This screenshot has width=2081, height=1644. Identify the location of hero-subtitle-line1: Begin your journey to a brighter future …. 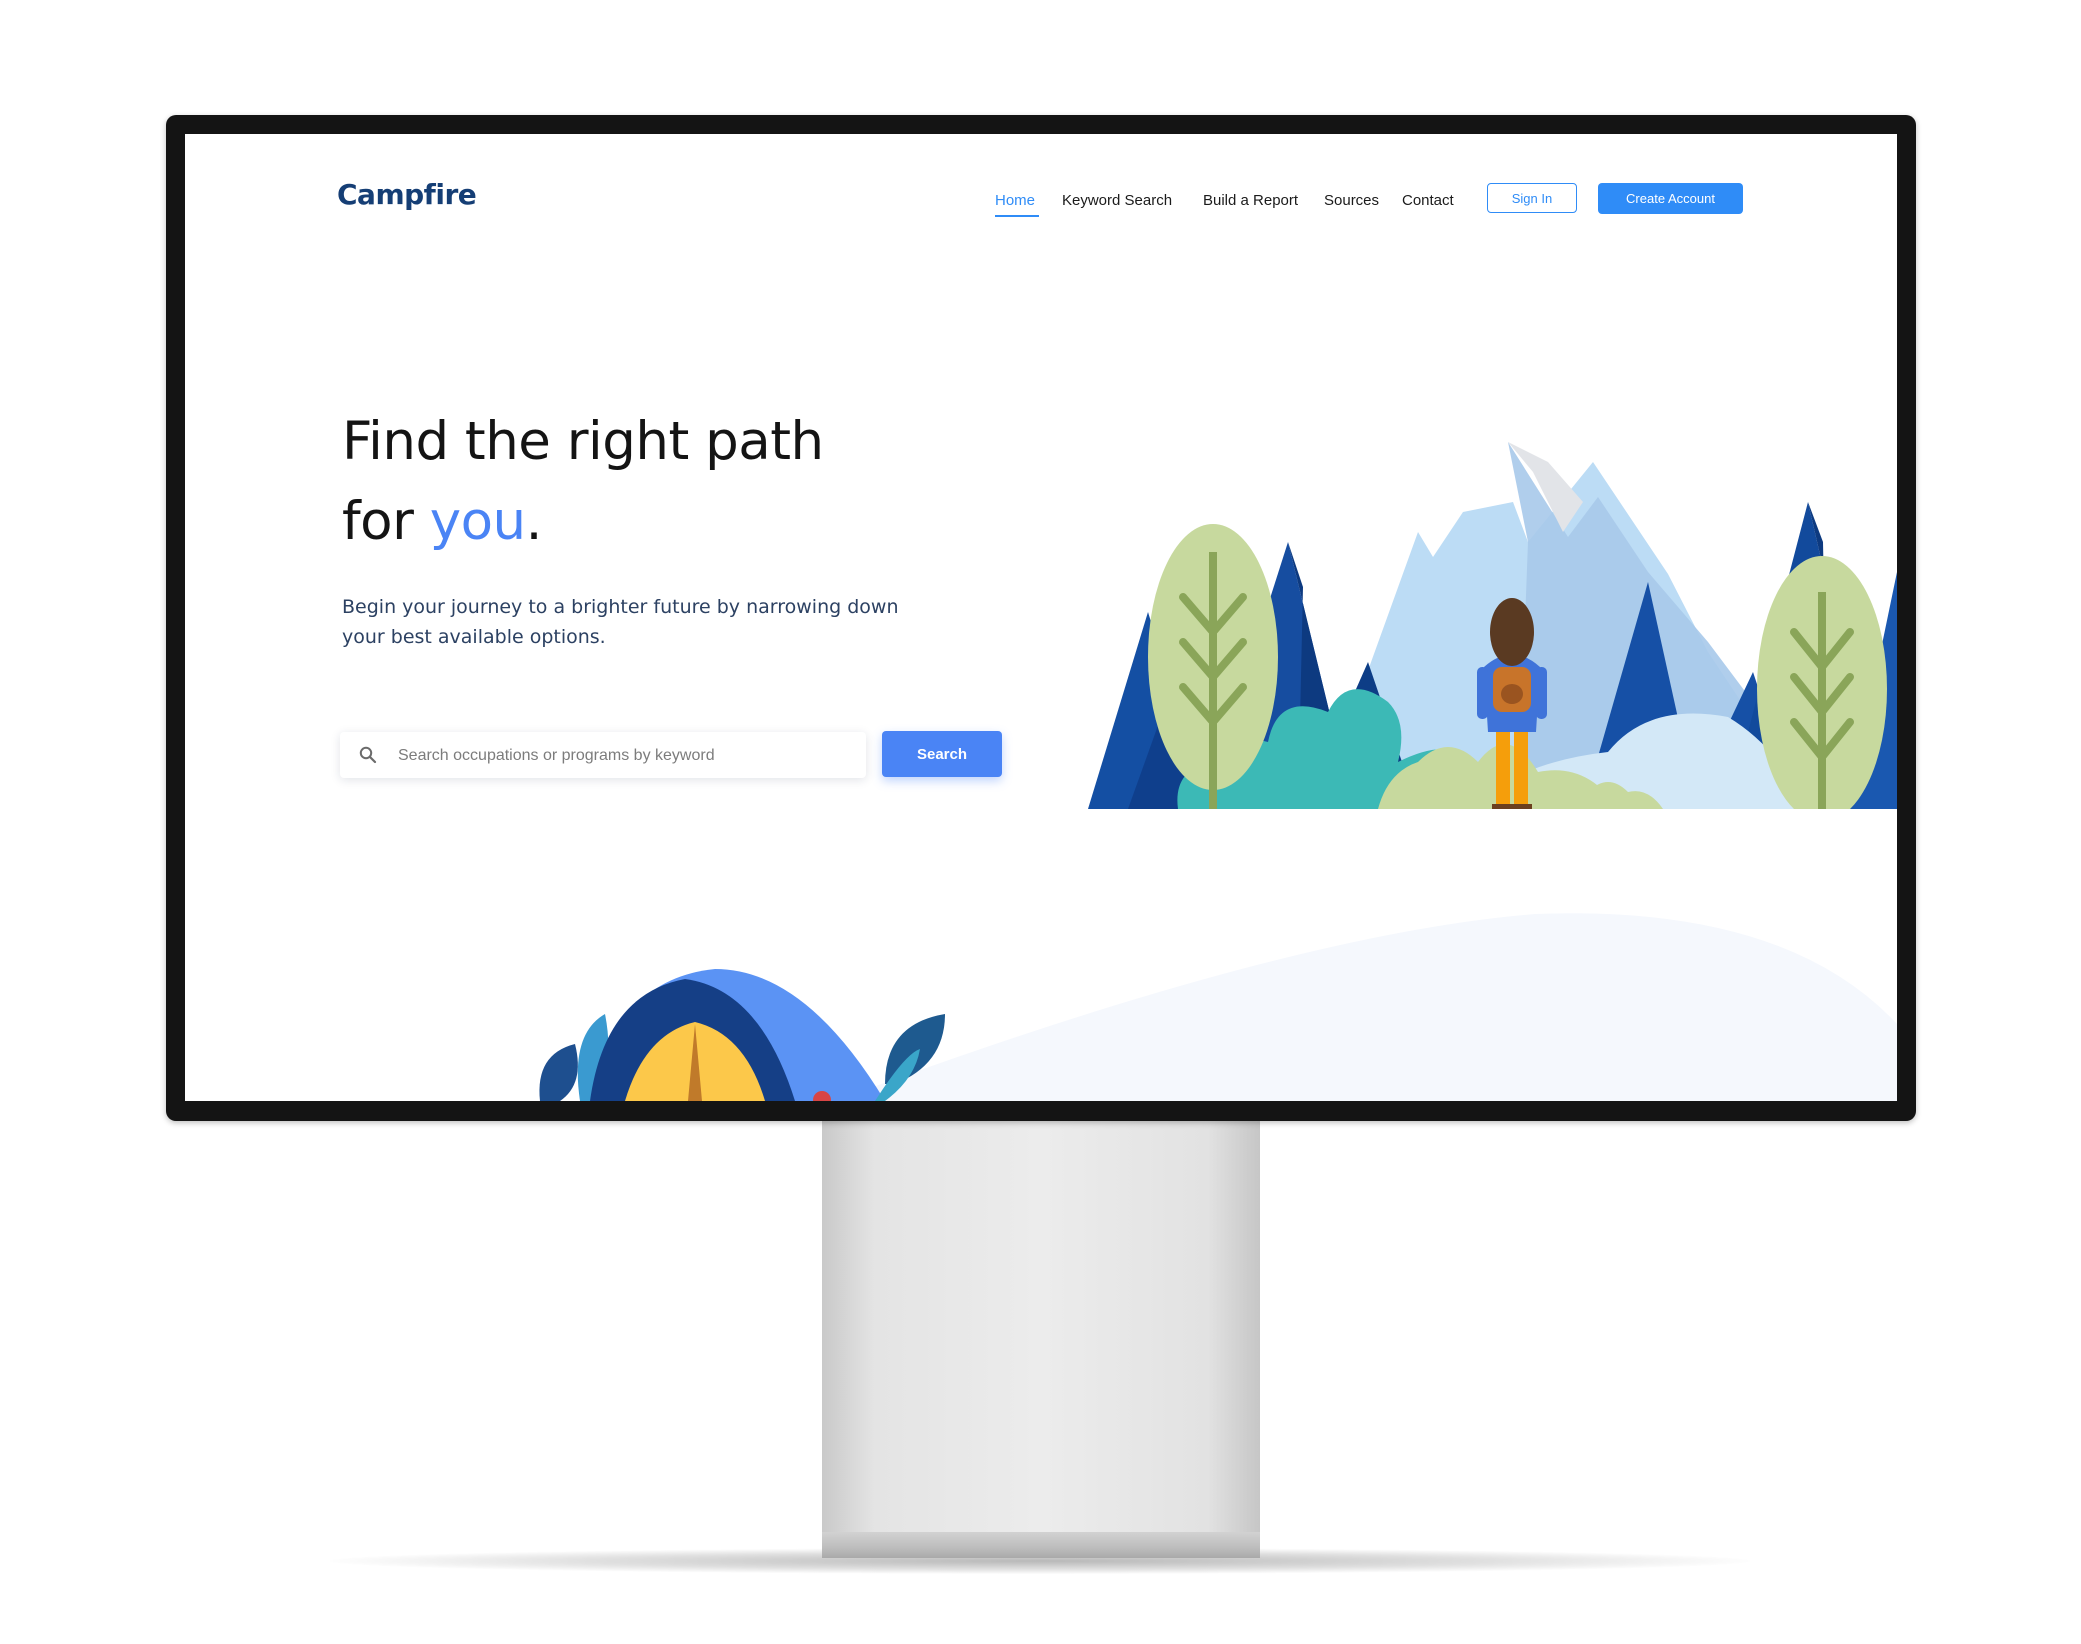
(620, 607).